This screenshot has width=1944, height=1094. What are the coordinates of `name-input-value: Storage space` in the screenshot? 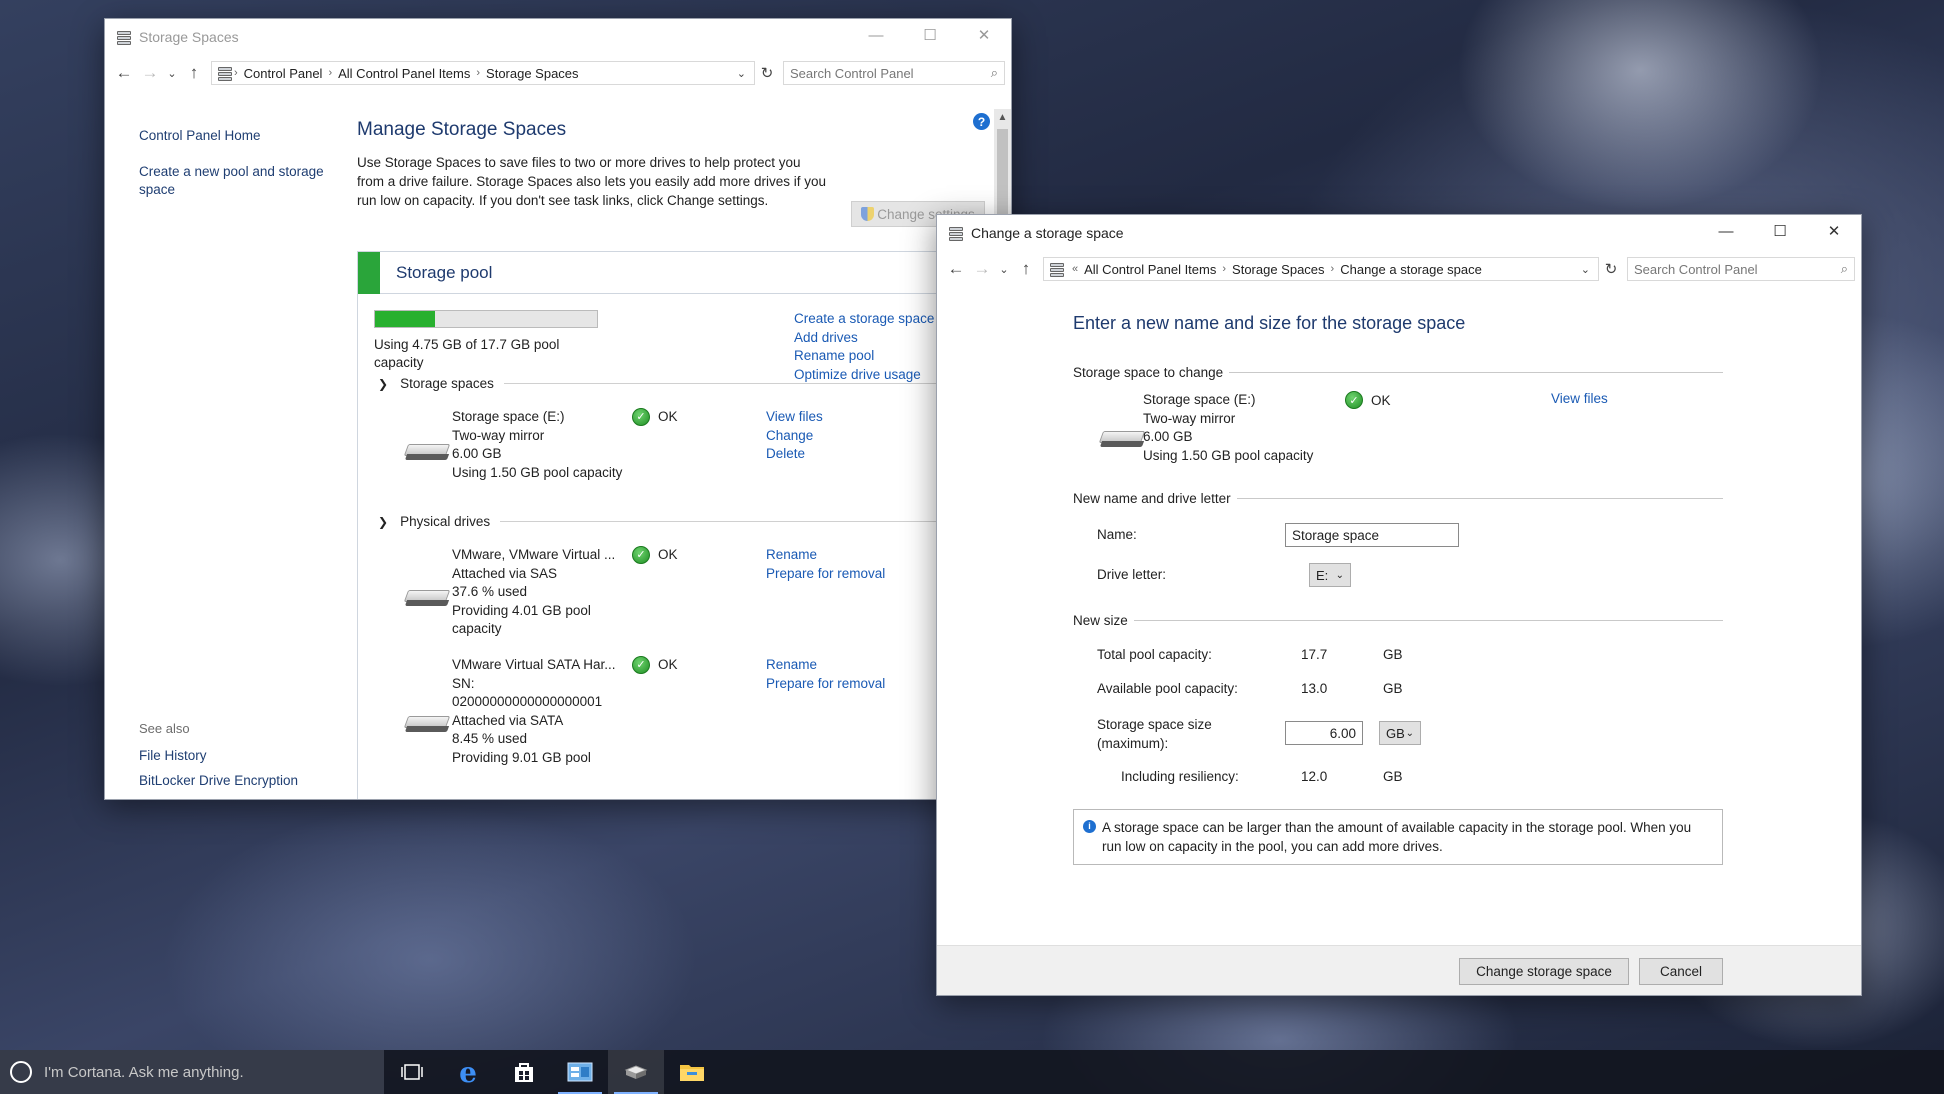 It's located at (1336, 535).